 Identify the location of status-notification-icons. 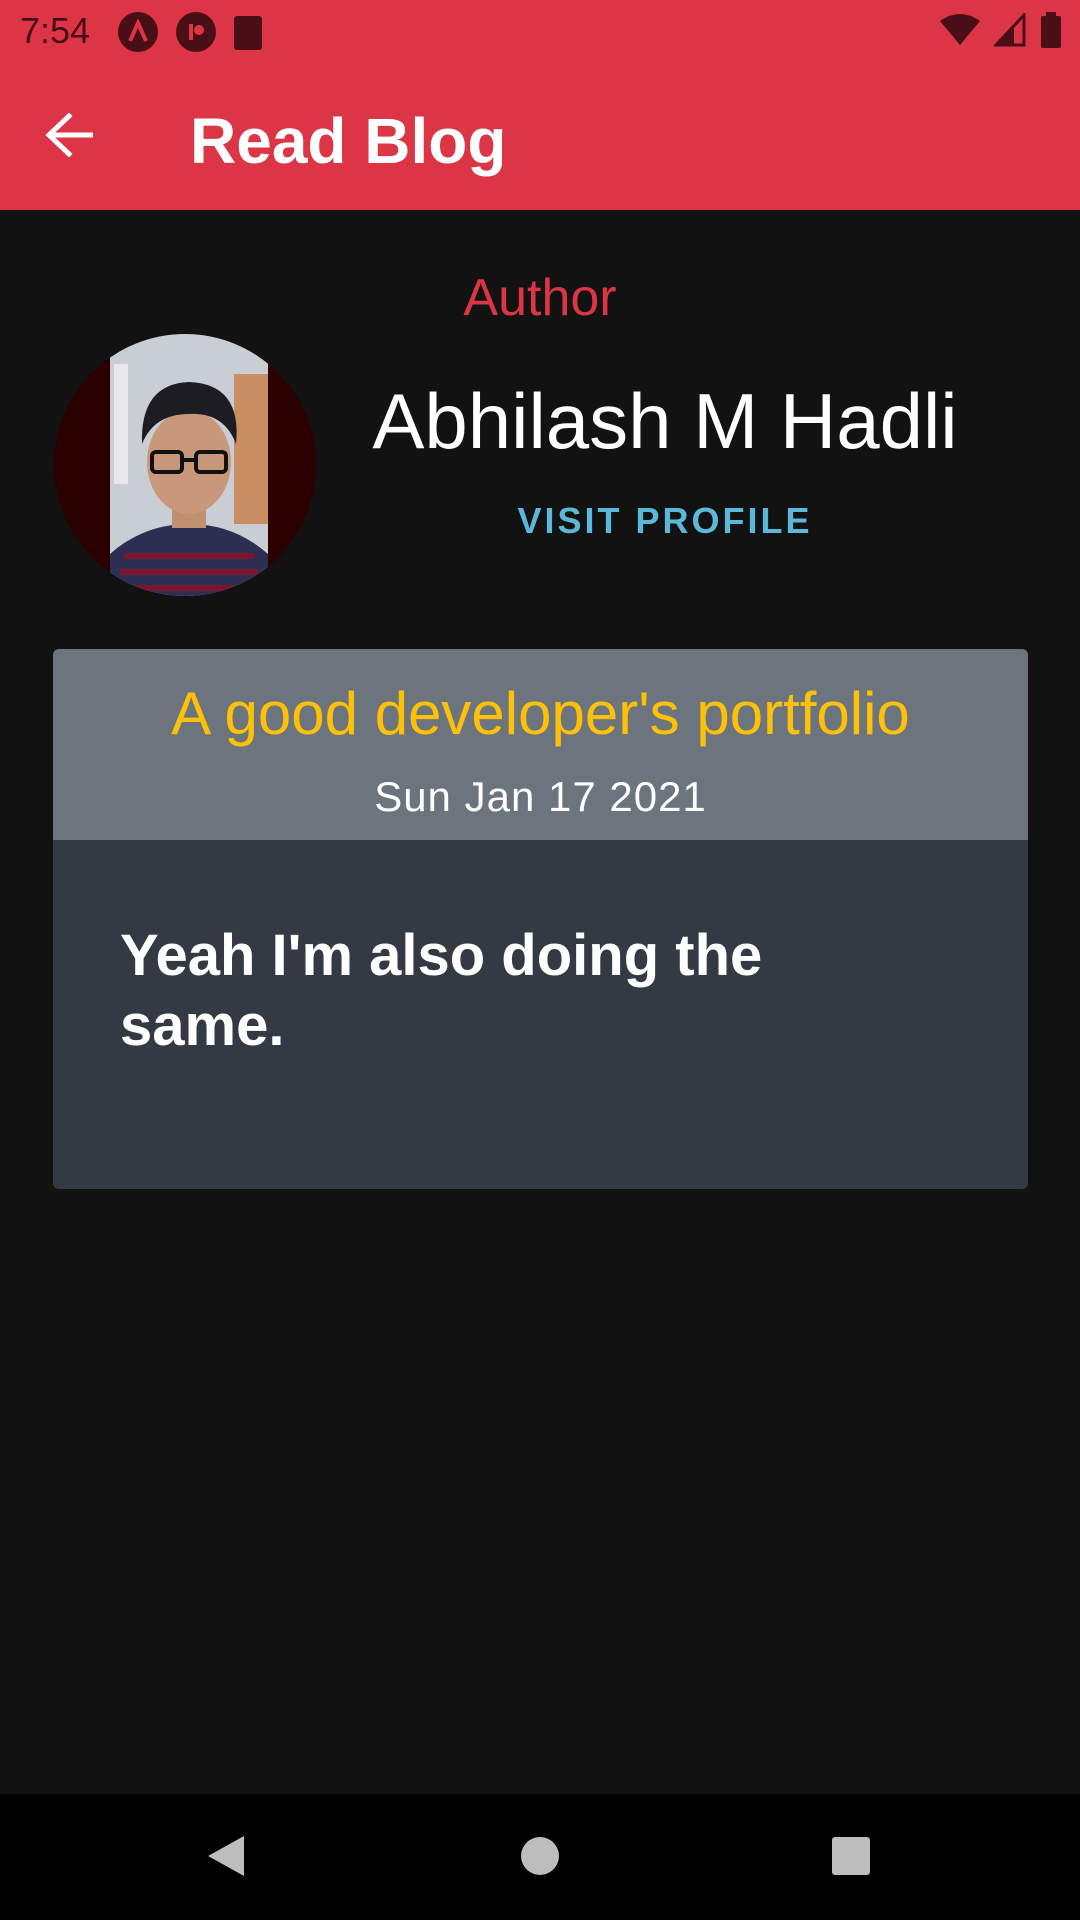
(190, 32).